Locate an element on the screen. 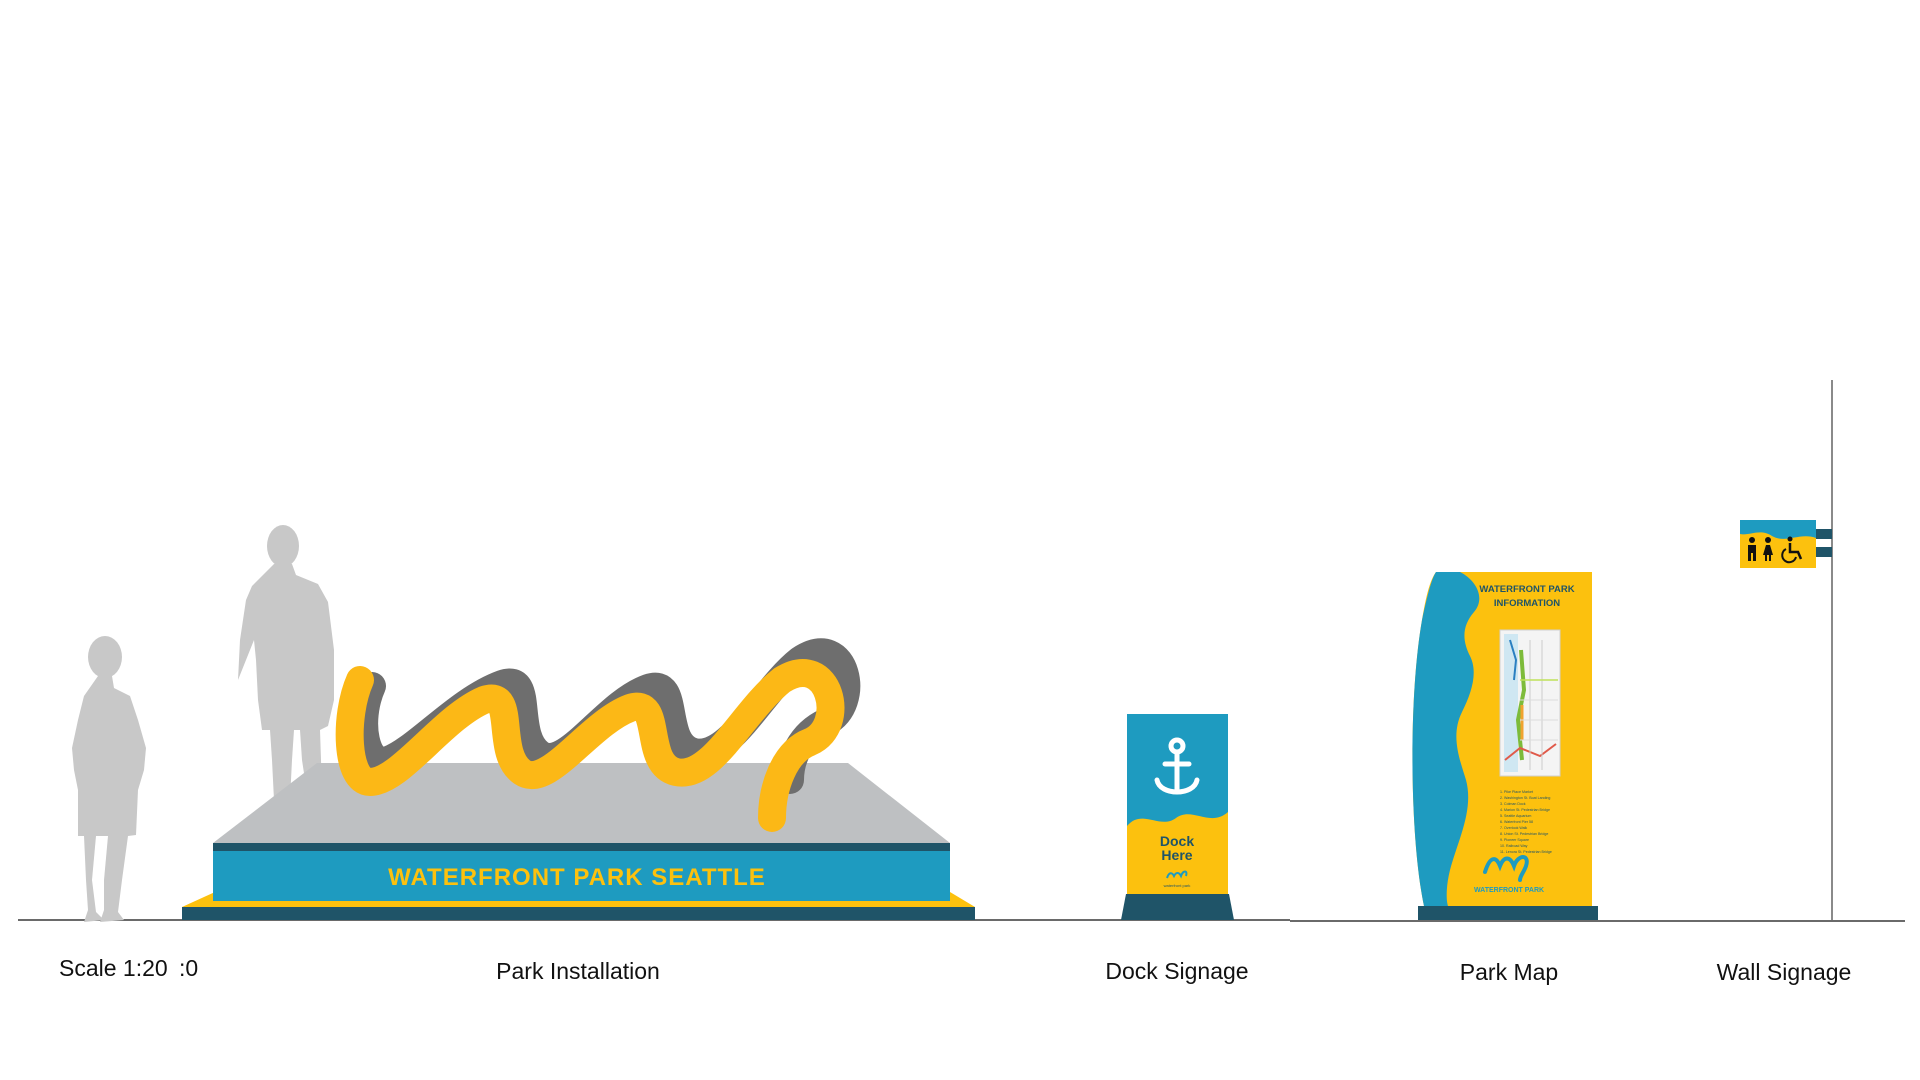 This screenshot has width=1920, height=1080. woman-silhouette is located at coordinates (109, 779).